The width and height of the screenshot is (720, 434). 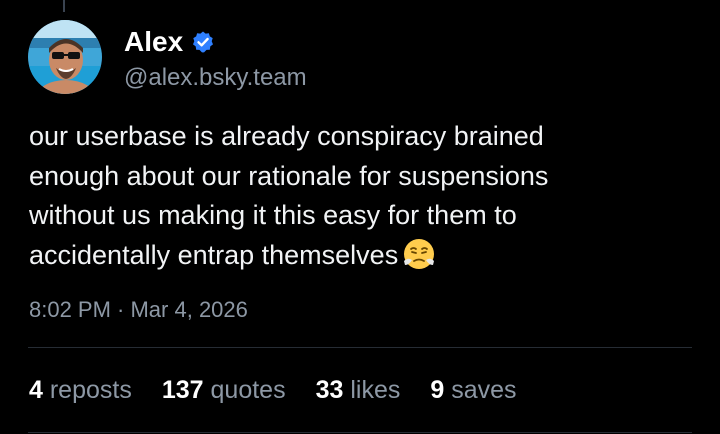 I want to click on reposts-label: reposts, so click(x=90, y=390).